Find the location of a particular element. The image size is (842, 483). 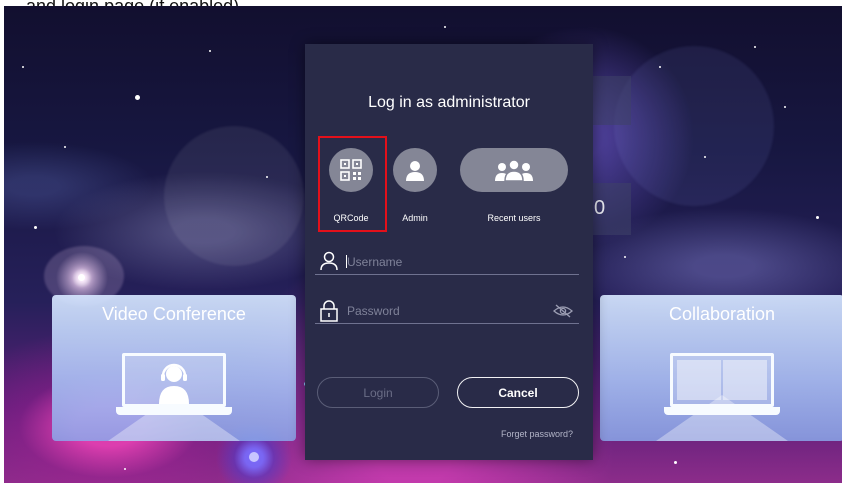

recent-users-option is located at coordinates (514, 170).